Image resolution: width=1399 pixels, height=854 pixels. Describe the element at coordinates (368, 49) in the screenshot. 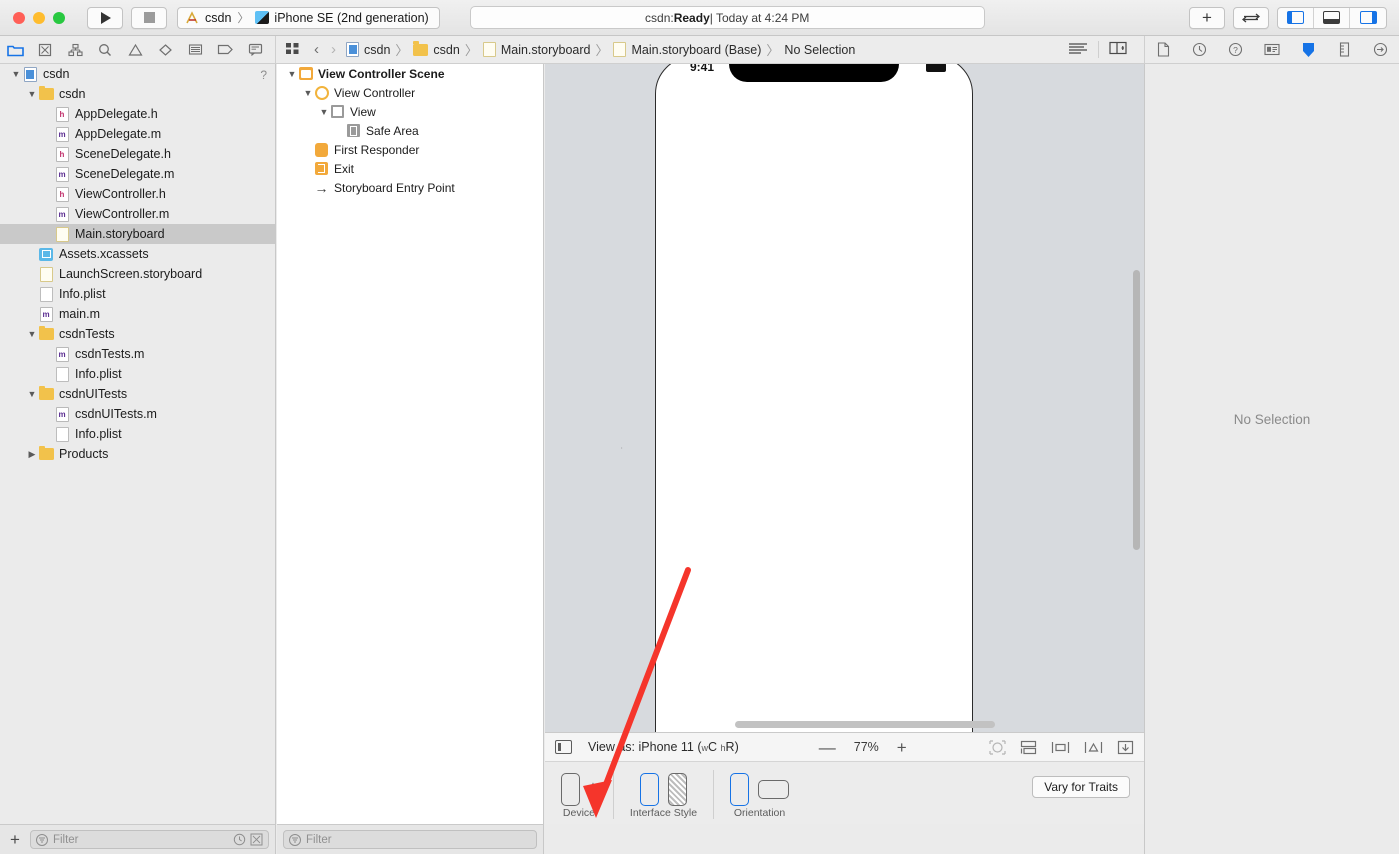

I see `breadcrumb-item-project: csdn` at that location.